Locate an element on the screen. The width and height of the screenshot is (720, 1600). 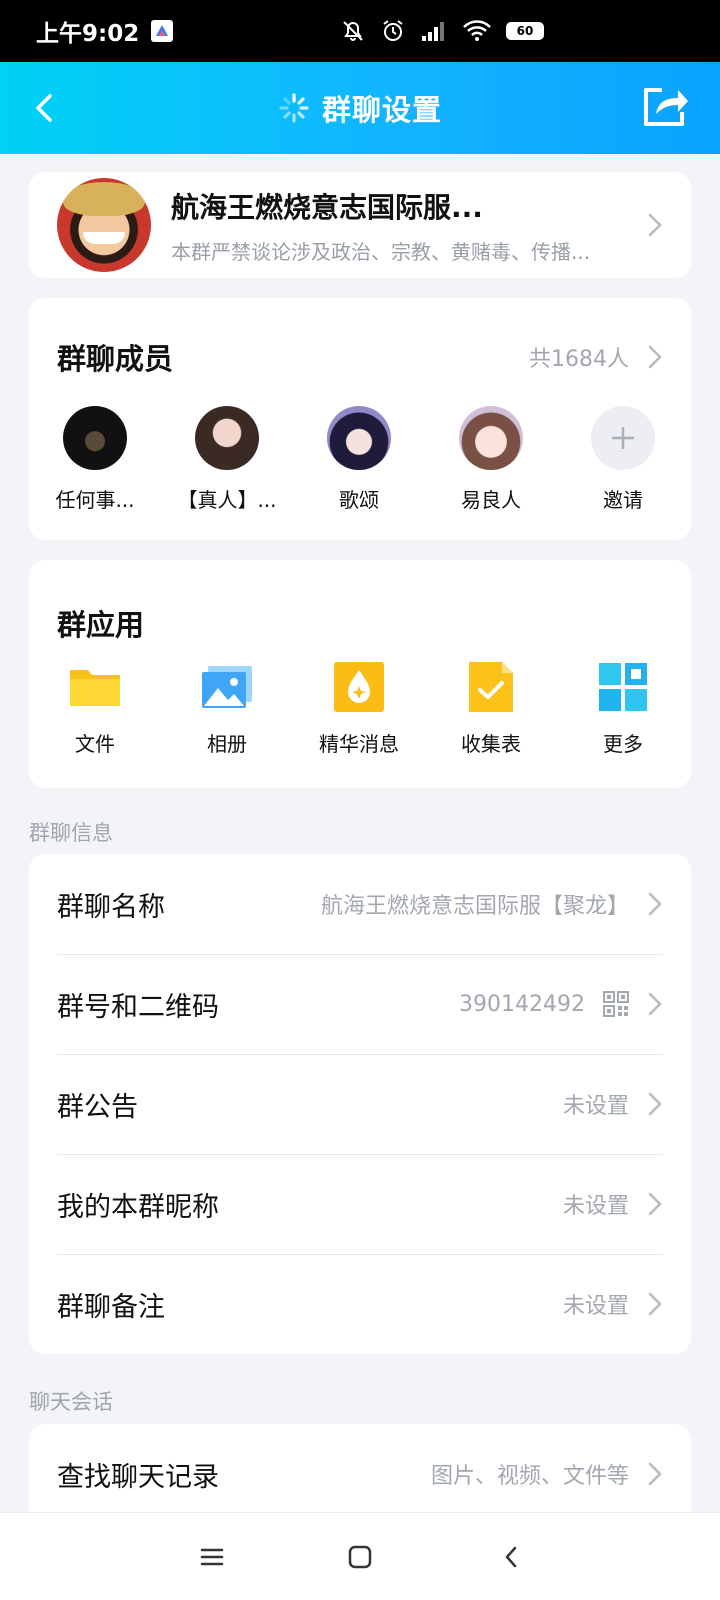
menu-icon is located at coordinates (212, 1557).